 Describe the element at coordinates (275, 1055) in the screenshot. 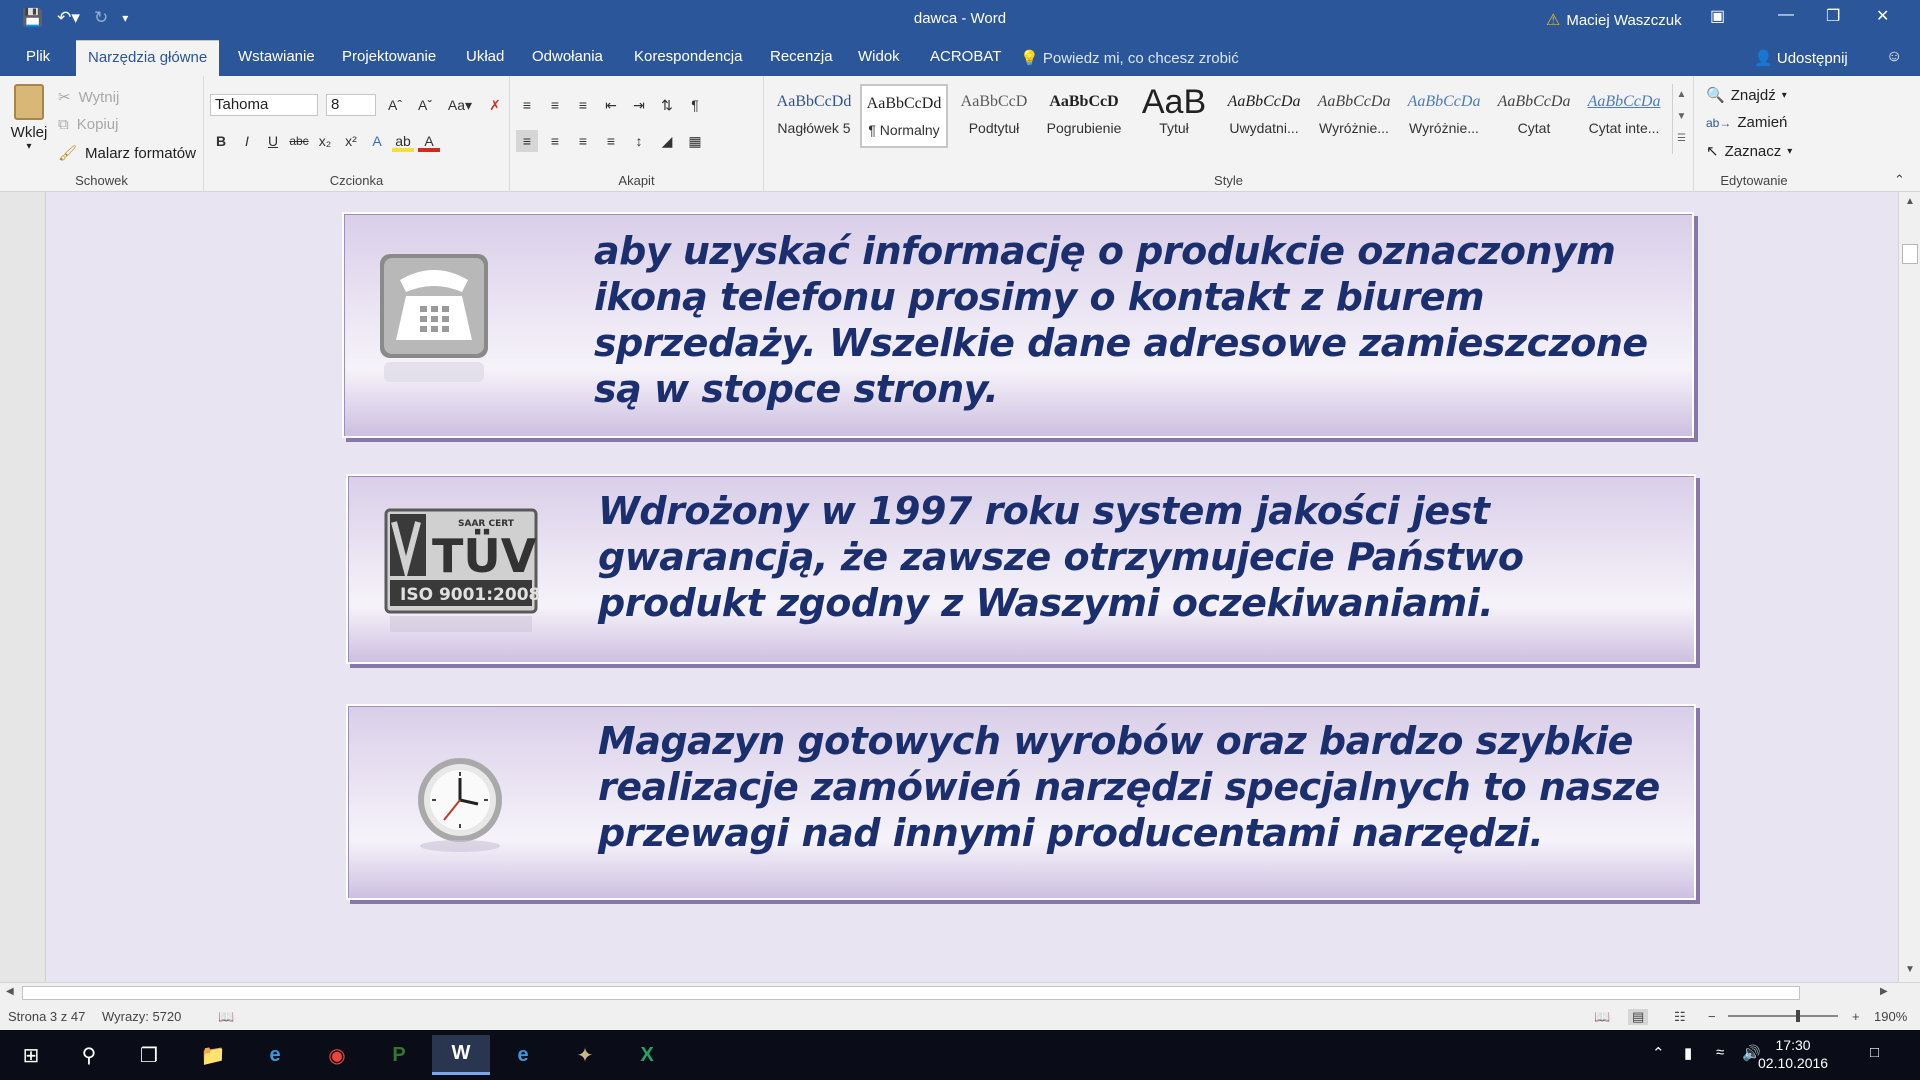

I see `internet-explorer-icon: e` at that location.